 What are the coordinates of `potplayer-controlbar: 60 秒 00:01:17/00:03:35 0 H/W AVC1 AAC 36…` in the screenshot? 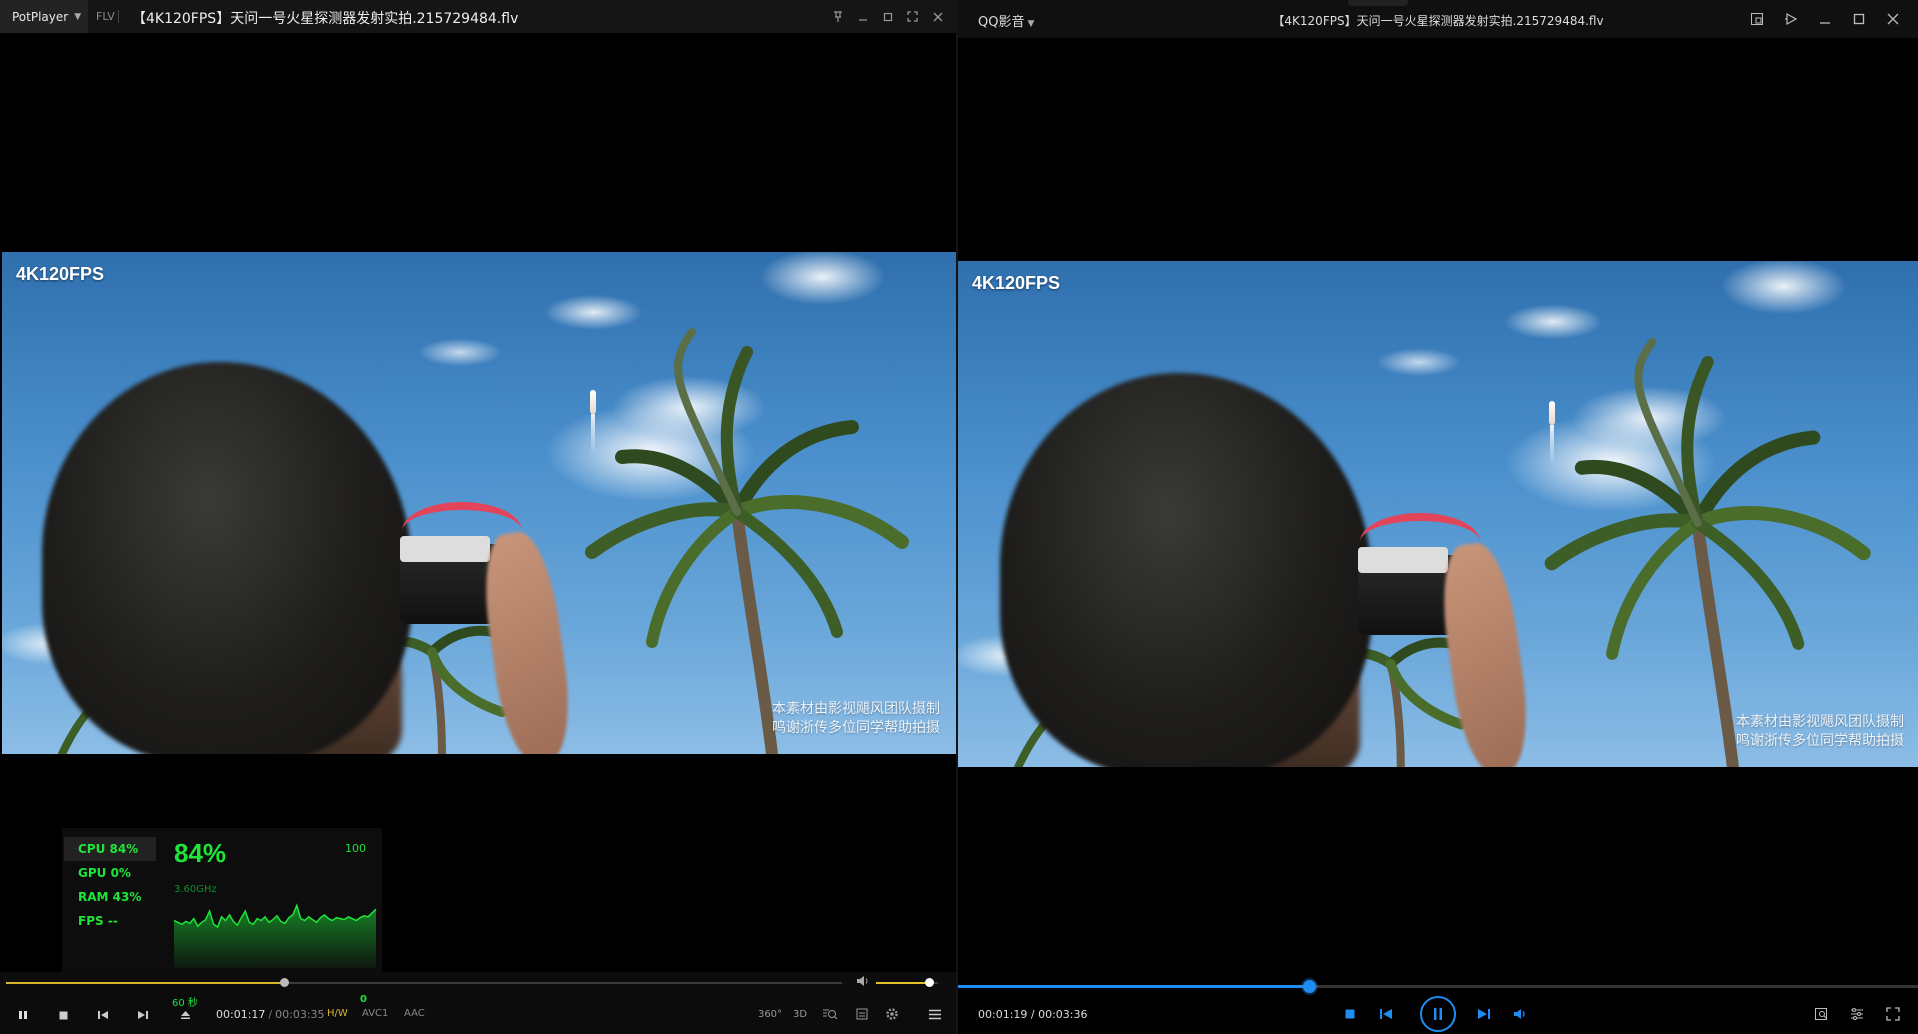 It's located at (478, 1014).